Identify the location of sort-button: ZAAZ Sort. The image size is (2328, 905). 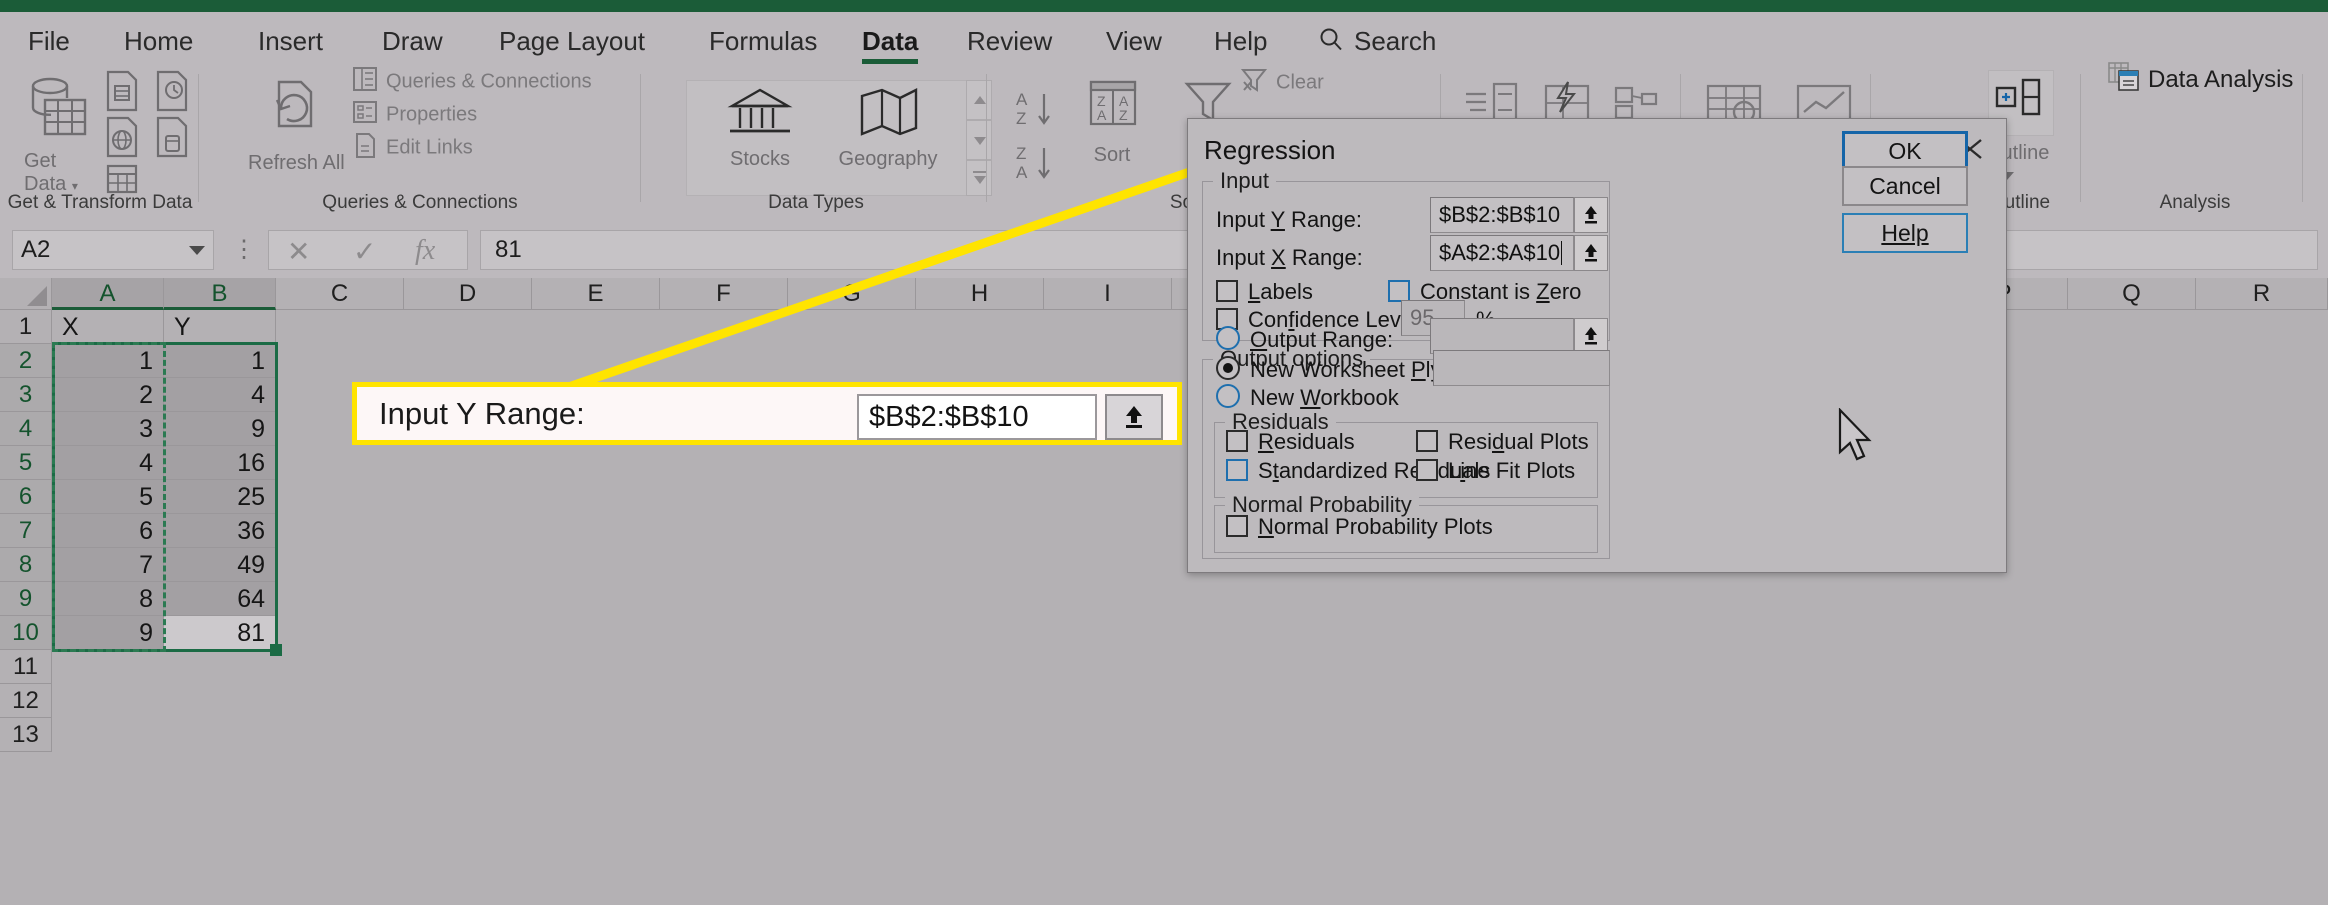
(1112, 120).